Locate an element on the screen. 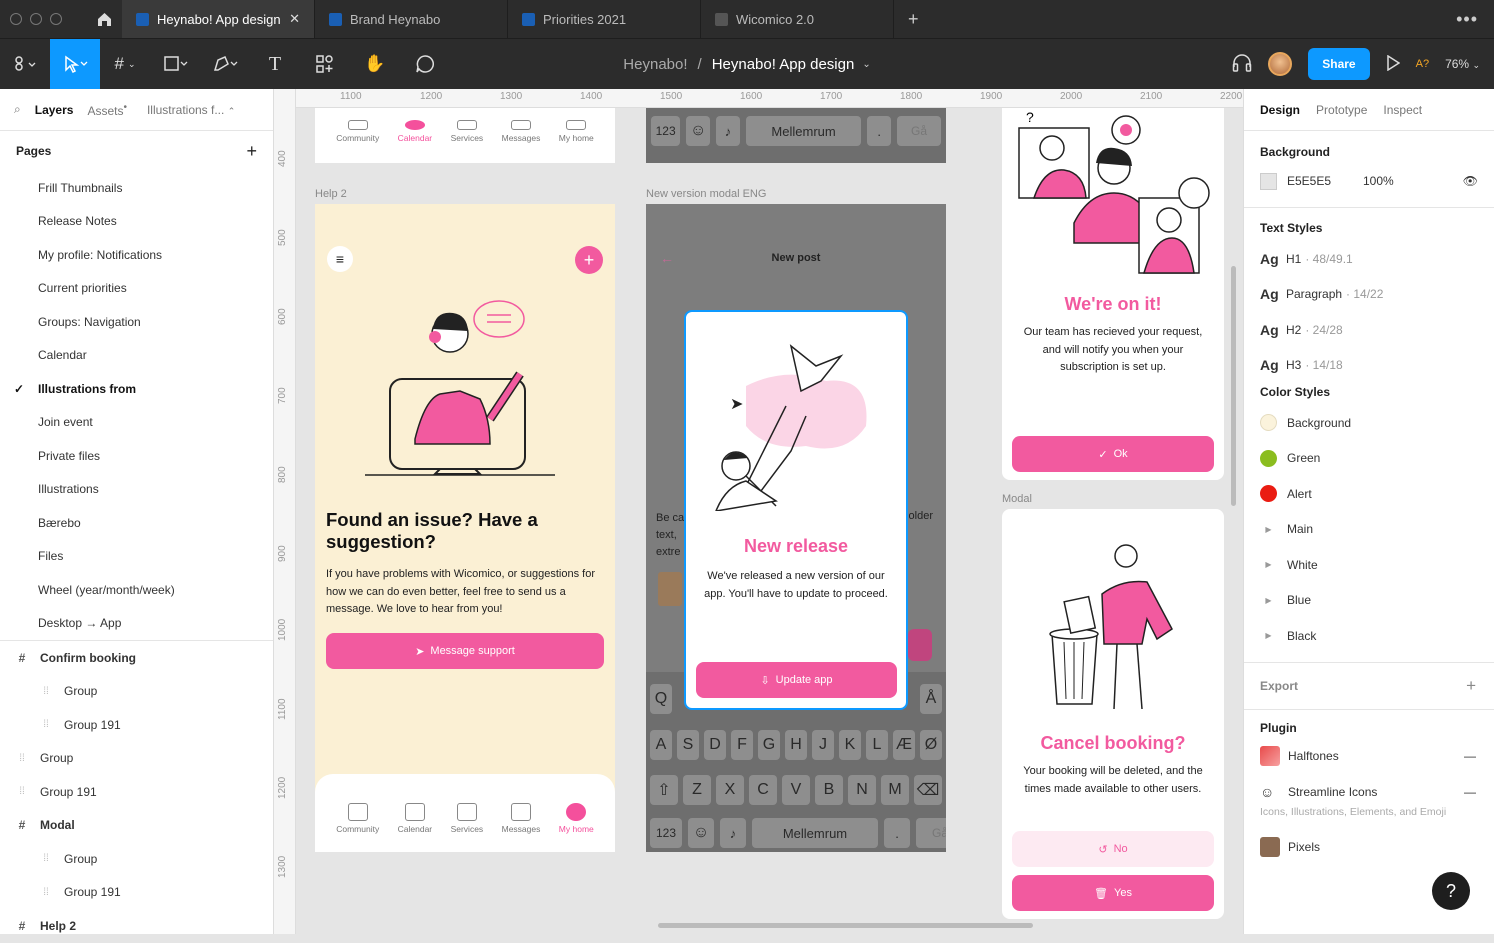 The image size is (1494, 943). frame-top-nav: Community Calendar Services Messages My home is located at coordinates (465, 135).